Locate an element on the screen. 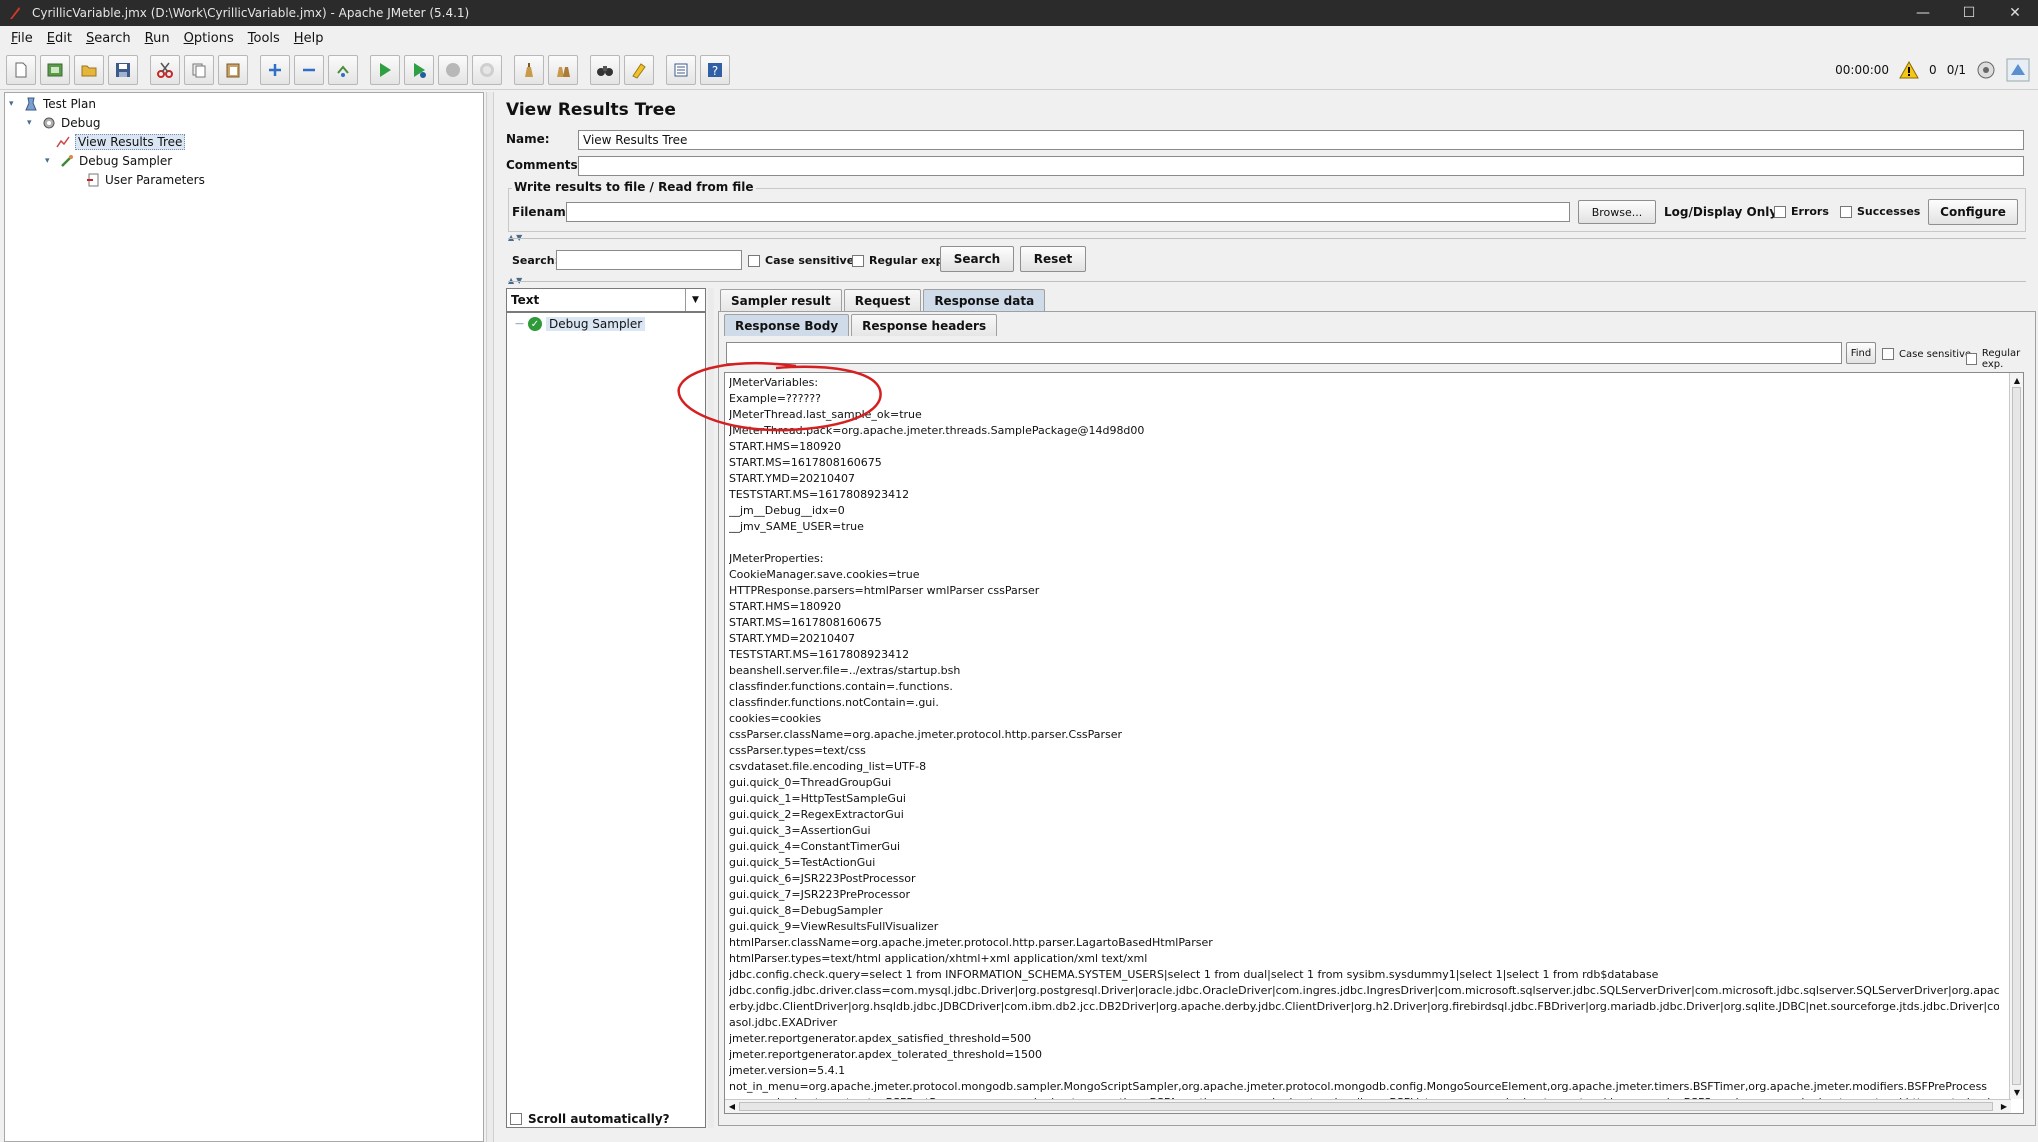 The height and width of the screenshot is (1142, 2038). menu-options: Options is located at coordinates (209, 38).